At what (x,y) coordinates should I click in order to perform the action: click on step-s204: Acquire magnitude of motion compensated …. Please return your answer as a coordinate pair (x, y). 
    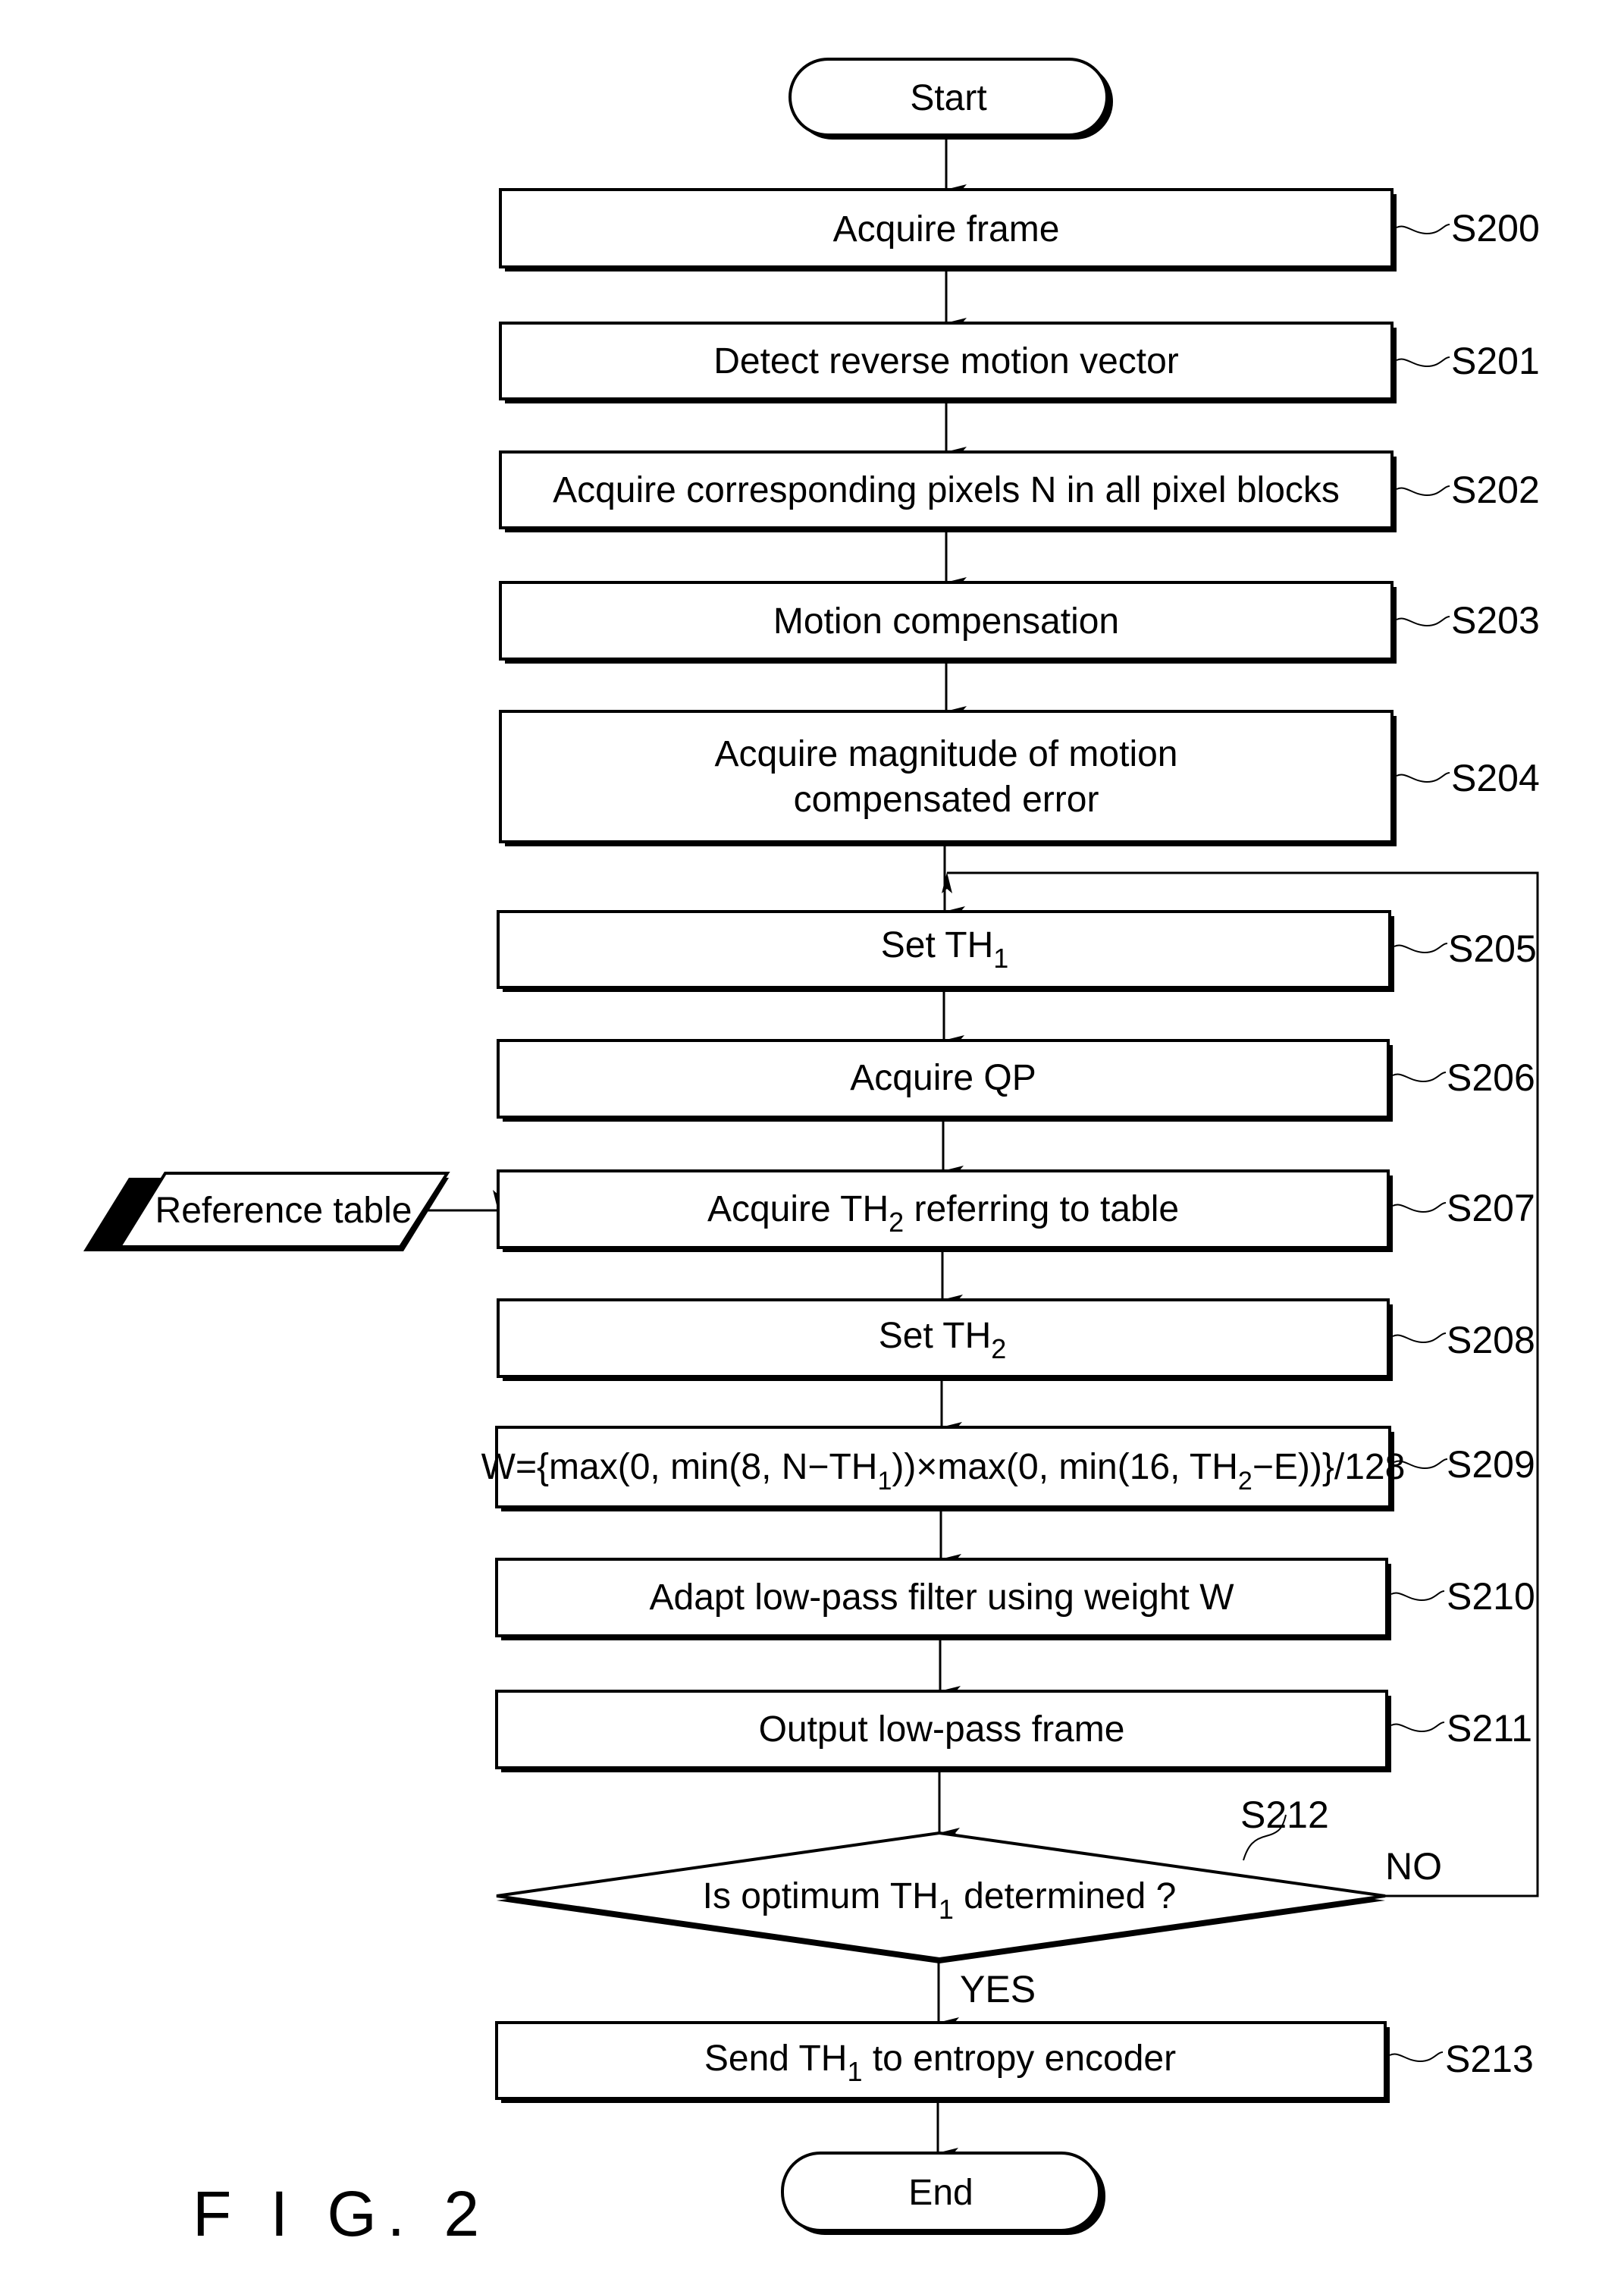
    Looking at the image, I should click on (1019, 778).